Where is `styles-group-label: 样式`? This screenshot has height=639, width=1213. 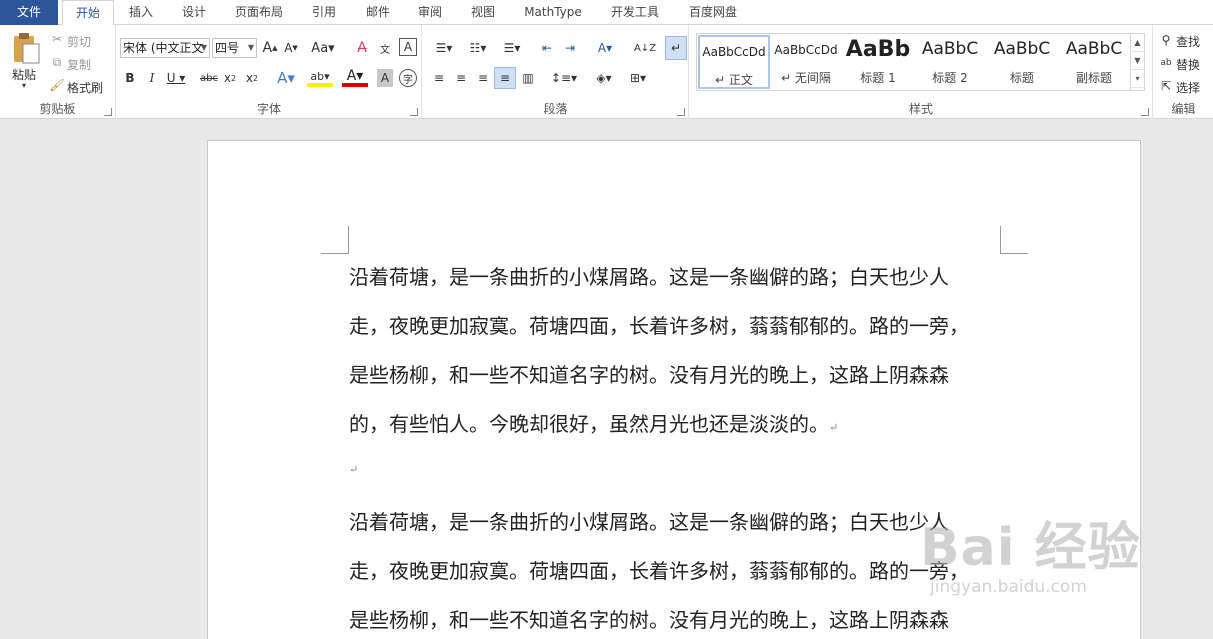 styles-group-label: 样式 is located at coordinates (920, 109).